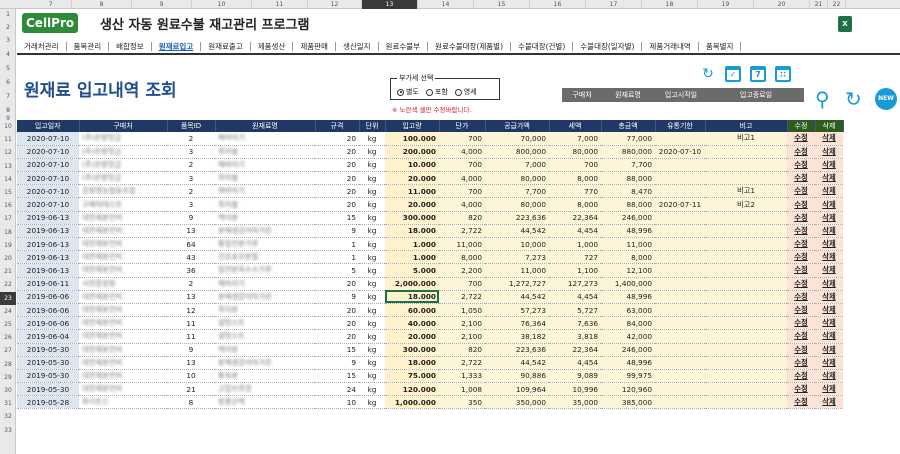  What do you see at coordinates (517, 165) in the screenshot?
I see `table-cell: 7,000` at bounding box center [517, 165].